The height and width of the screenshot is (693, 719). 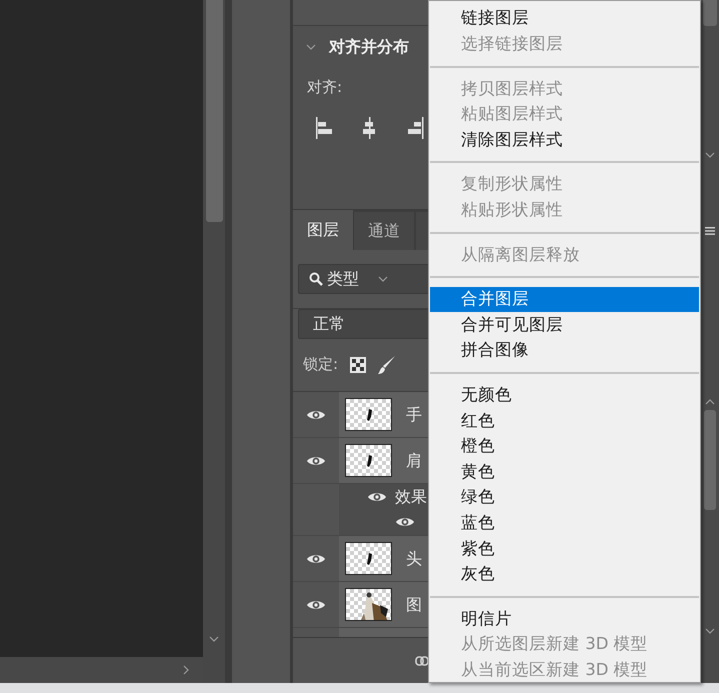 I want to click on horizontal-scrollbar, so click(x=101, y=670).